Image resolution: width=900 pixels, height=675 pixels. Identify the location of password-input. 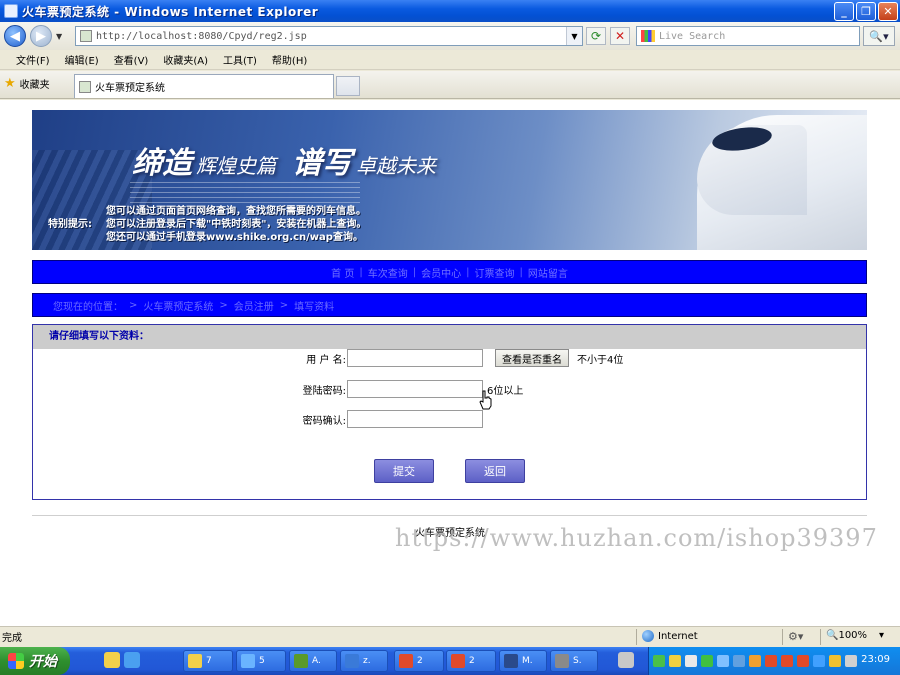
(415, 389).